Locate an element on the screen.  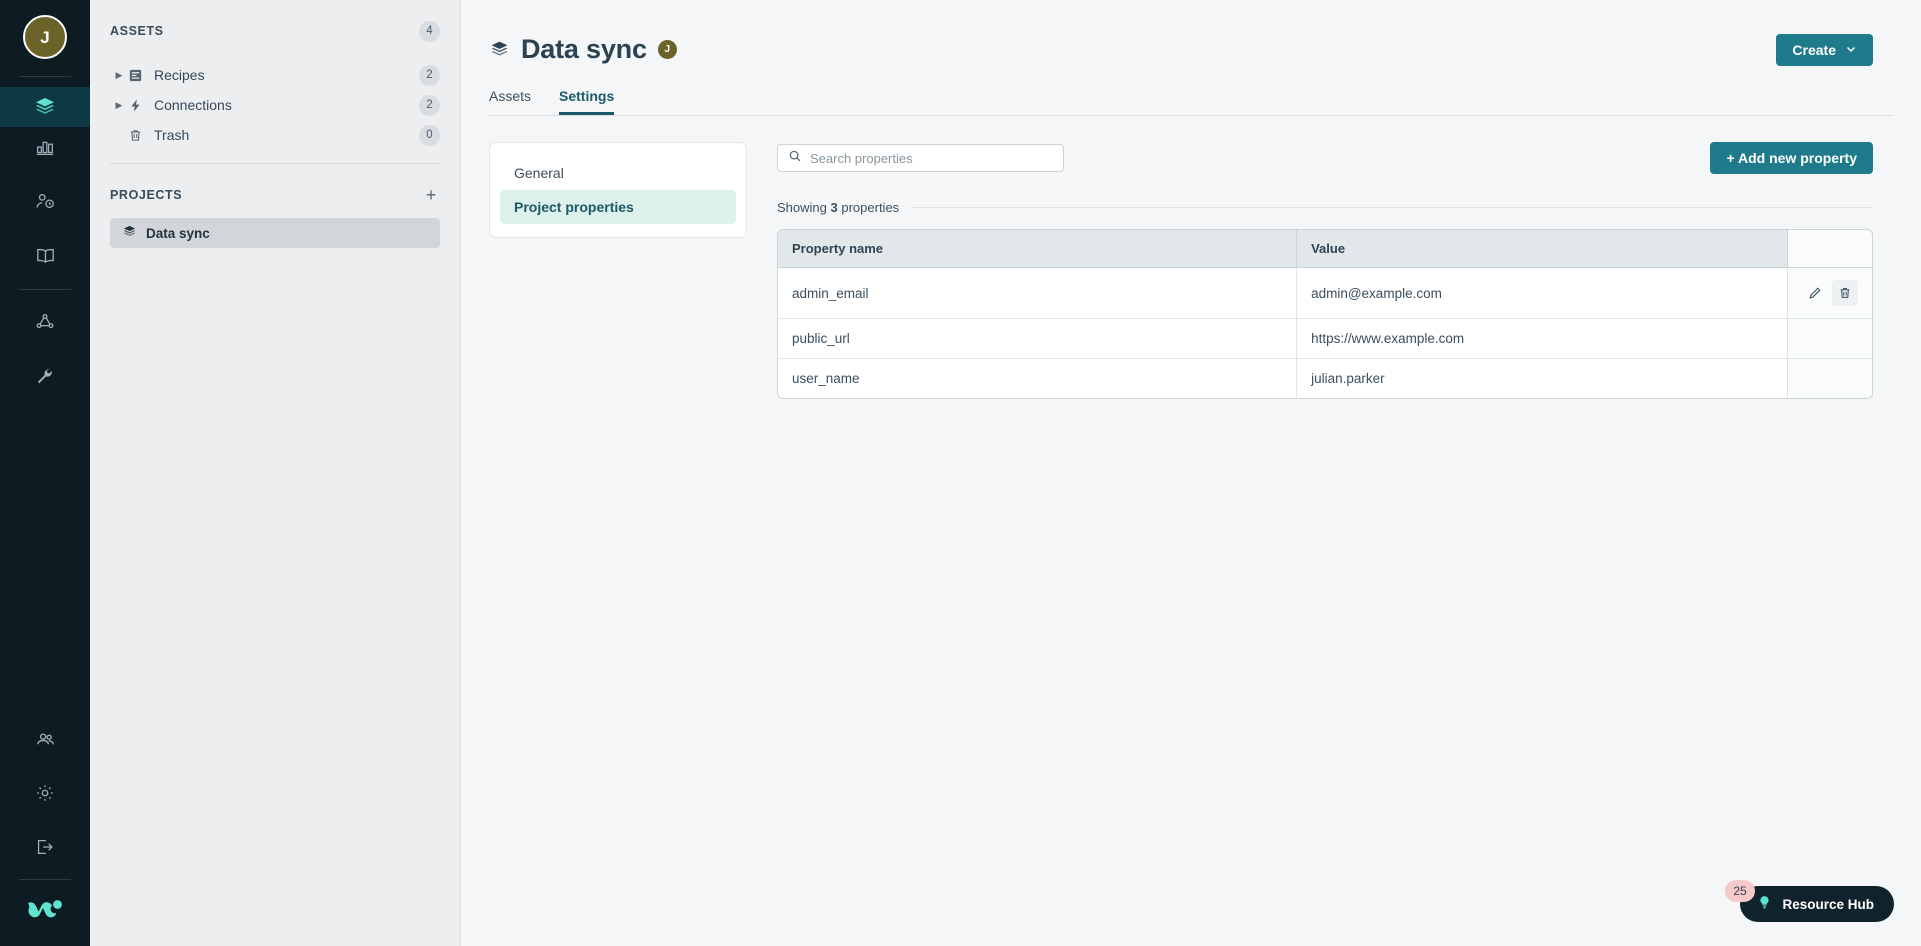
bar-chart-icon is located at coordinates (45, 147).